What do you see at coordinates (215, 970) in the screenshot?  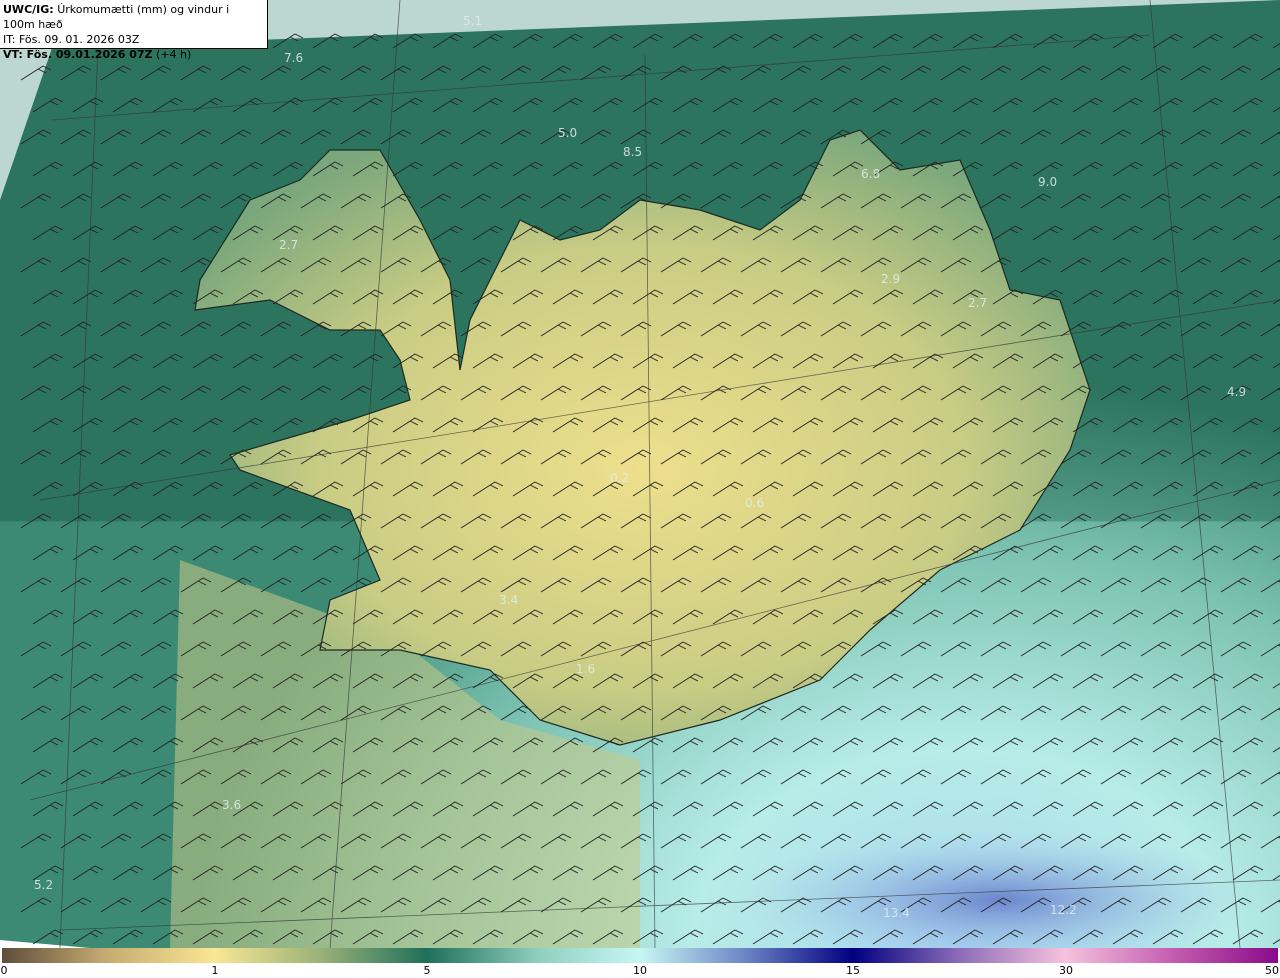 I see `colorbar-tick: 1` at bounding box center [215, 970].